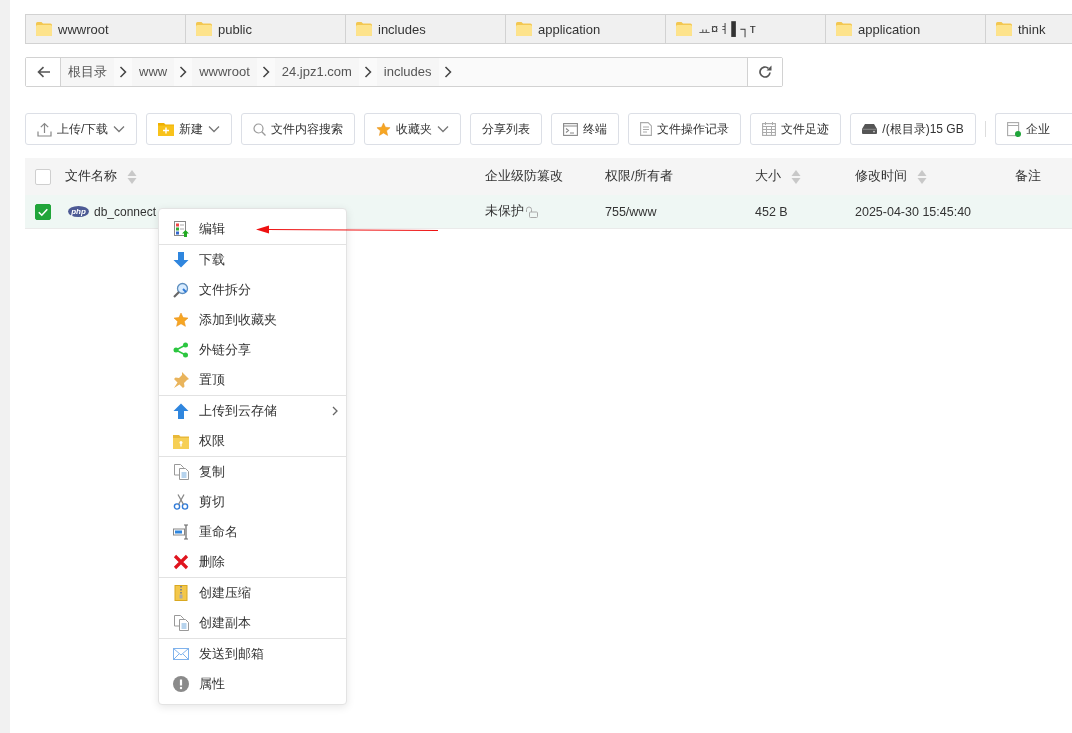 This screenshot has width=1072, height=733. Describe the element at coordinates (504, 211) in the screenshot. I see `protection-status: 未保护` at that location.